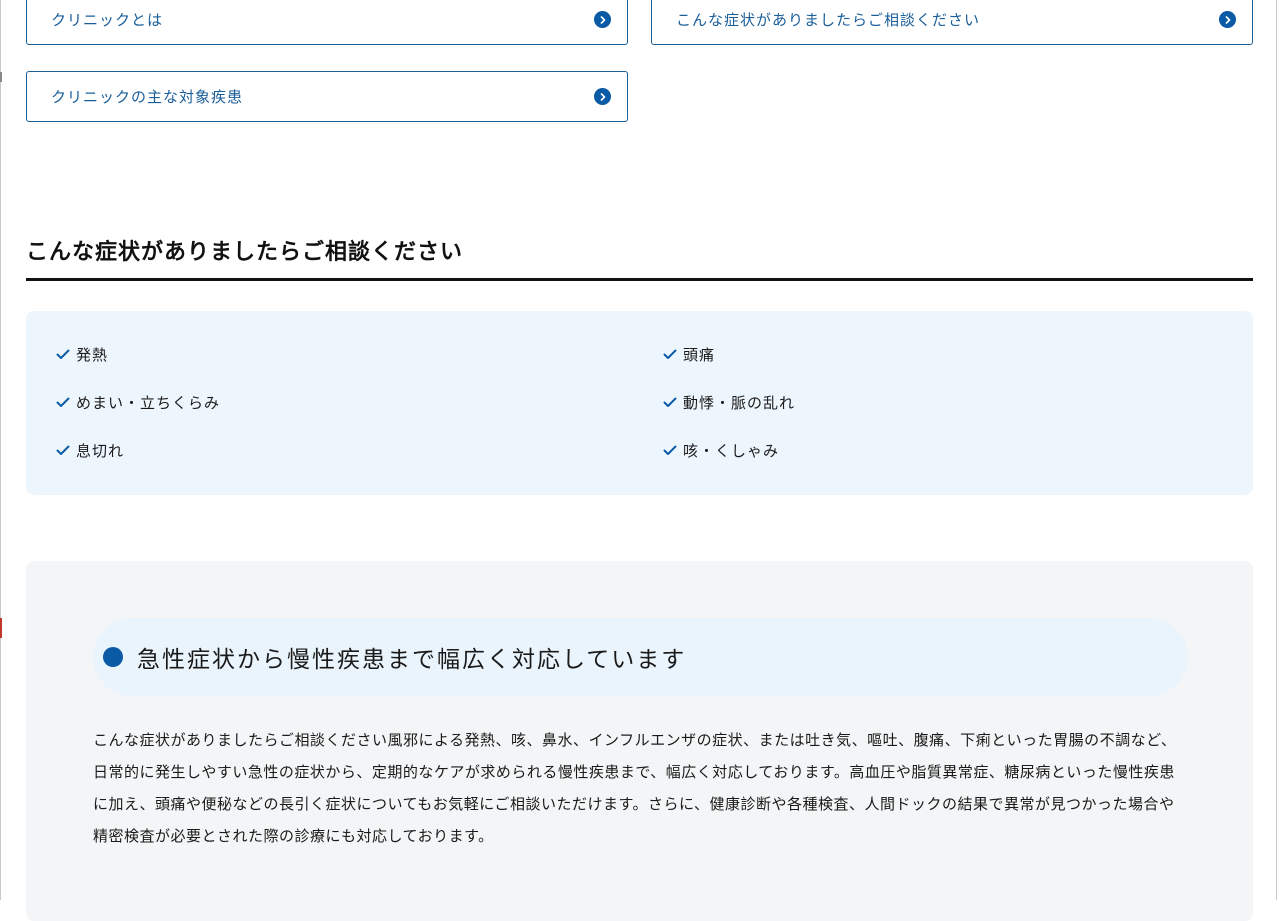 The width and height of the screenshot is (1279, 921). I want to click on symptom-item: 発熱, so click(82, 354).